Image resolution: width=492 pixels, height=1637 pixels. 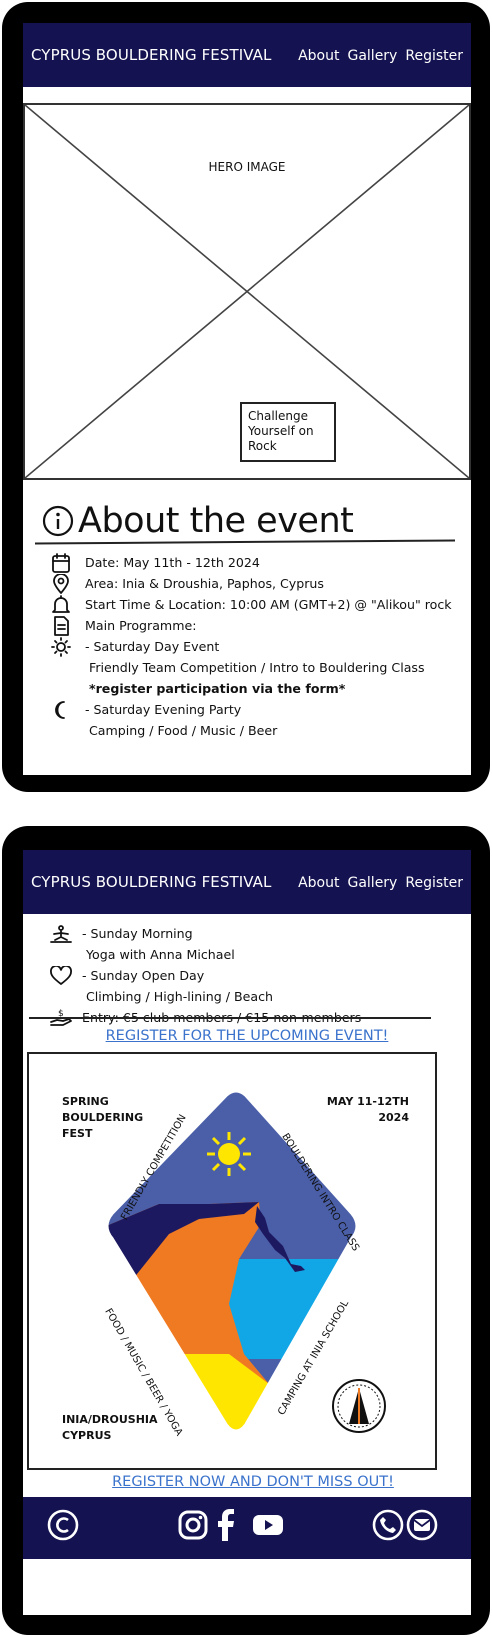 I want to click on hero-label: HERO IMAGE, so click(x=247, y=167).